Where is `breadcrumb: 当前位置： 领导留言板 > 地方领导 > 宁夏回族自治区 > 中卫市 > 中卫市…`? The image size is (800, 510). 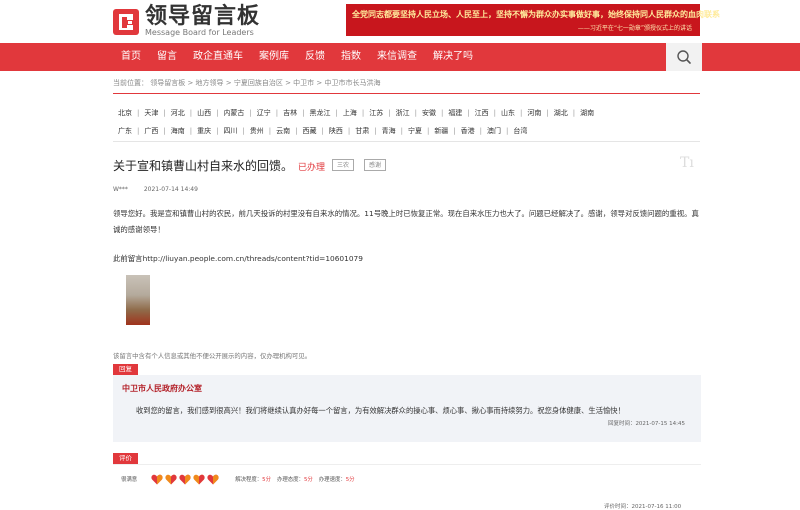
breadcrumb: 当前位置： 领导留言板 > 地方领导 > 宁夏回族自治区 > 中卫市 > 中卫市… is located at coordinates (247, 83).